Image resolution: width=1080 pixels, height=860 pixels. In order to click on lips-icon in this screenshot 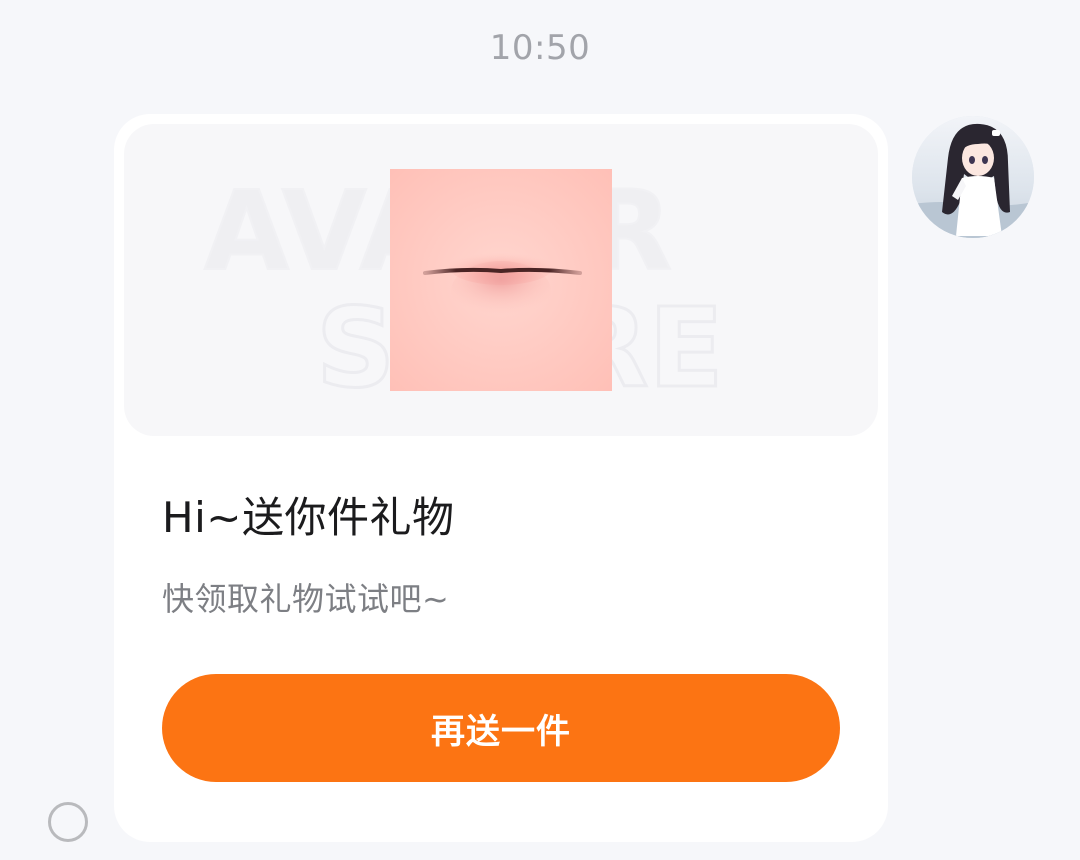, I will do `click(501, 280)`.